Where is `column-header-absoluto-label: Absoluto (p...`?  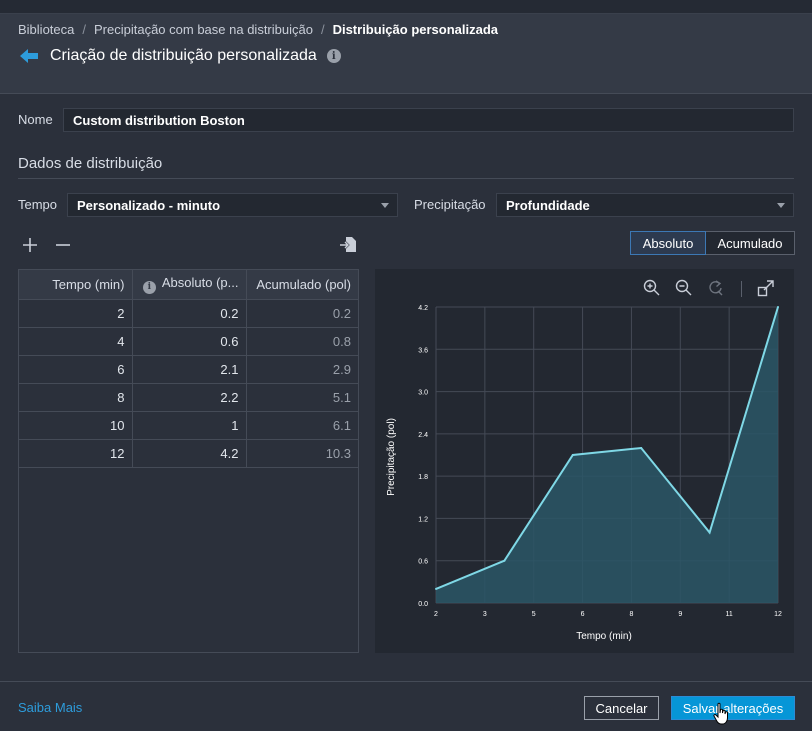
column-header-absoluto-label: Absoluto (p... is located at coordinates (200, 282).